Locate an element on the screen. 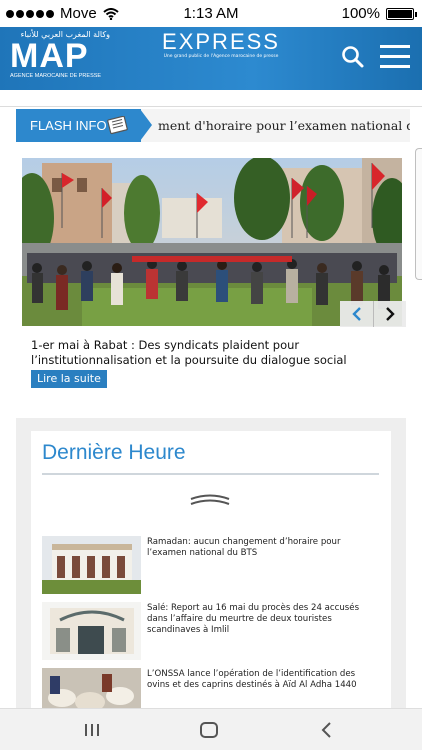 This screenshot has width=422, height=750. recent-apps-icon is located at coordinates (92, 730).